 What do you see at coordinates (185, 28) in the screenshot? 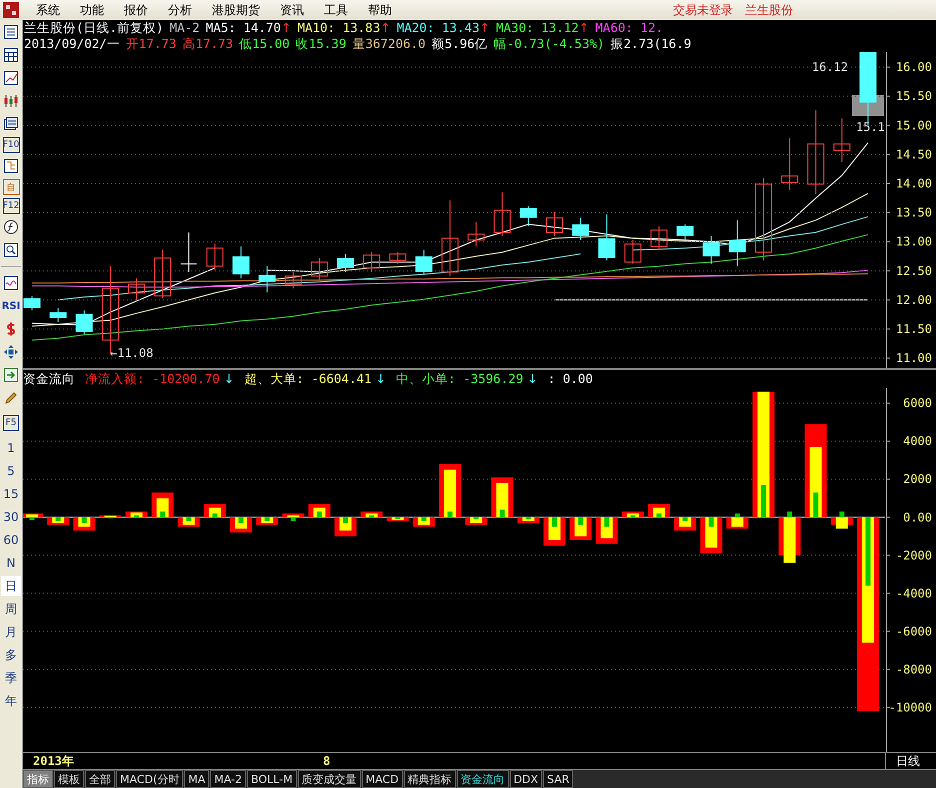
I see `header-value: MA-2` at bounding box center [185, 28].